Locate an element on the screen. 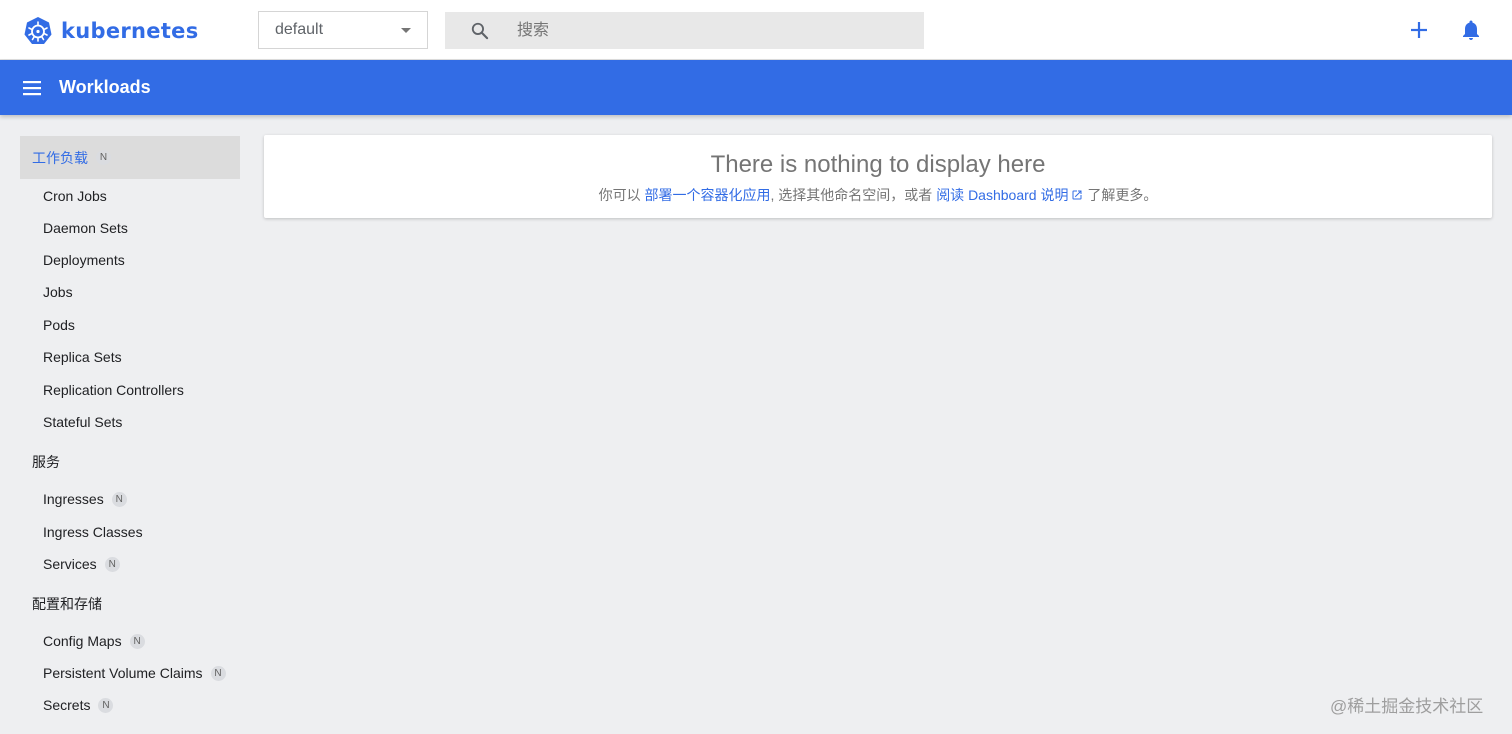  sidebar-item-jobs: Jobs is located at coordinates (58, 292).